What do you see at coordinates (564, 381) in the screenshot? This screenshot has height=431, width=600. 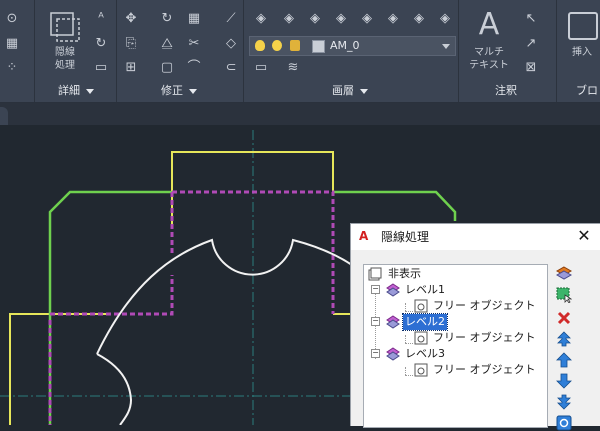 I see `move-down-icon` at bounding box center [564, 381].